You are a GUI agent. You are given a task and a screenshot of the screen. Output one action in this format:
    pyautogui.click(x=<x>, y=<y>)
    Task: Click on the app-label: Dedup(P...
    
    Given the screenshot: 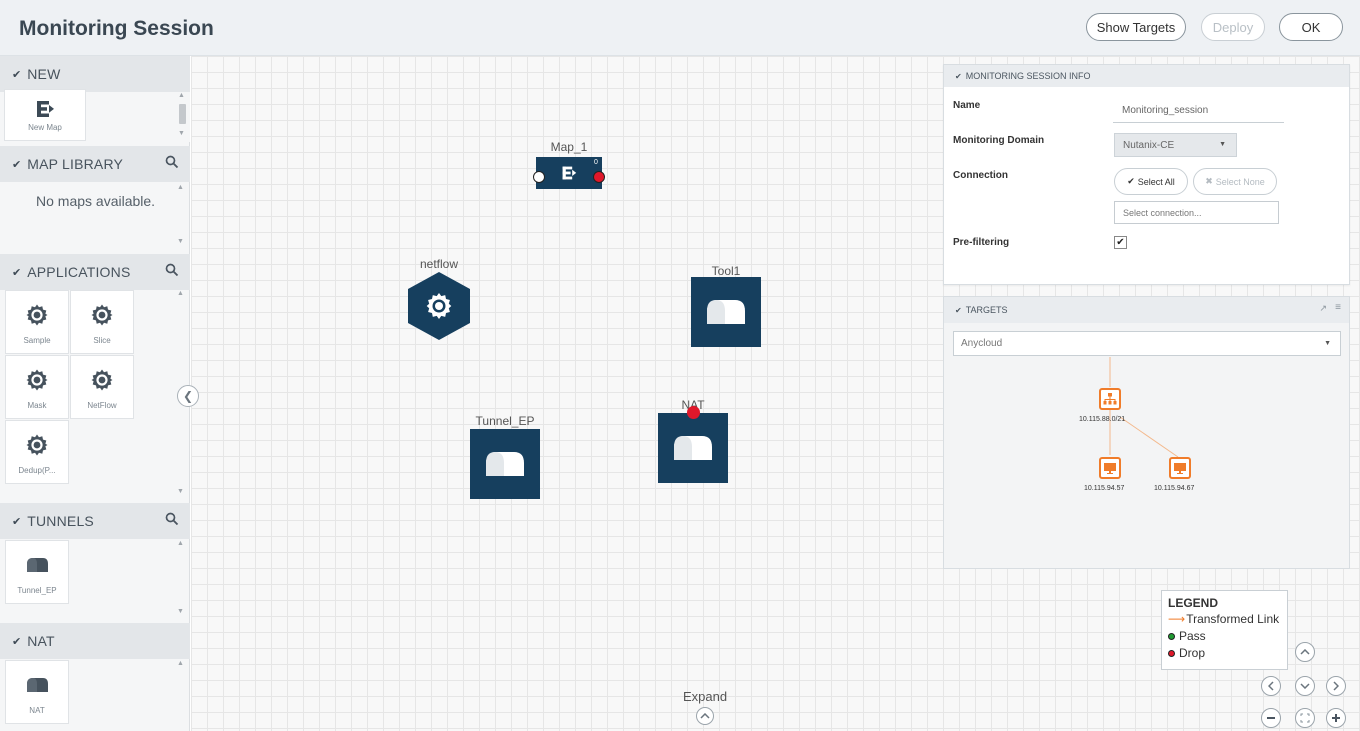 What is the action you would take?
    pyautogui.click(x=37, y=470)
    